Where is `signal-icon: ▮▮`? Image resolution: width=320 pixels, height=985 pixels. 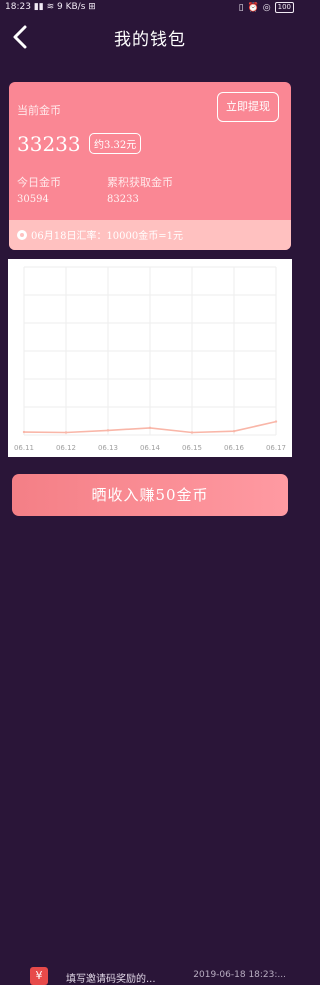
signal-icon: ▮▮ is located at coordinates (38, 7).